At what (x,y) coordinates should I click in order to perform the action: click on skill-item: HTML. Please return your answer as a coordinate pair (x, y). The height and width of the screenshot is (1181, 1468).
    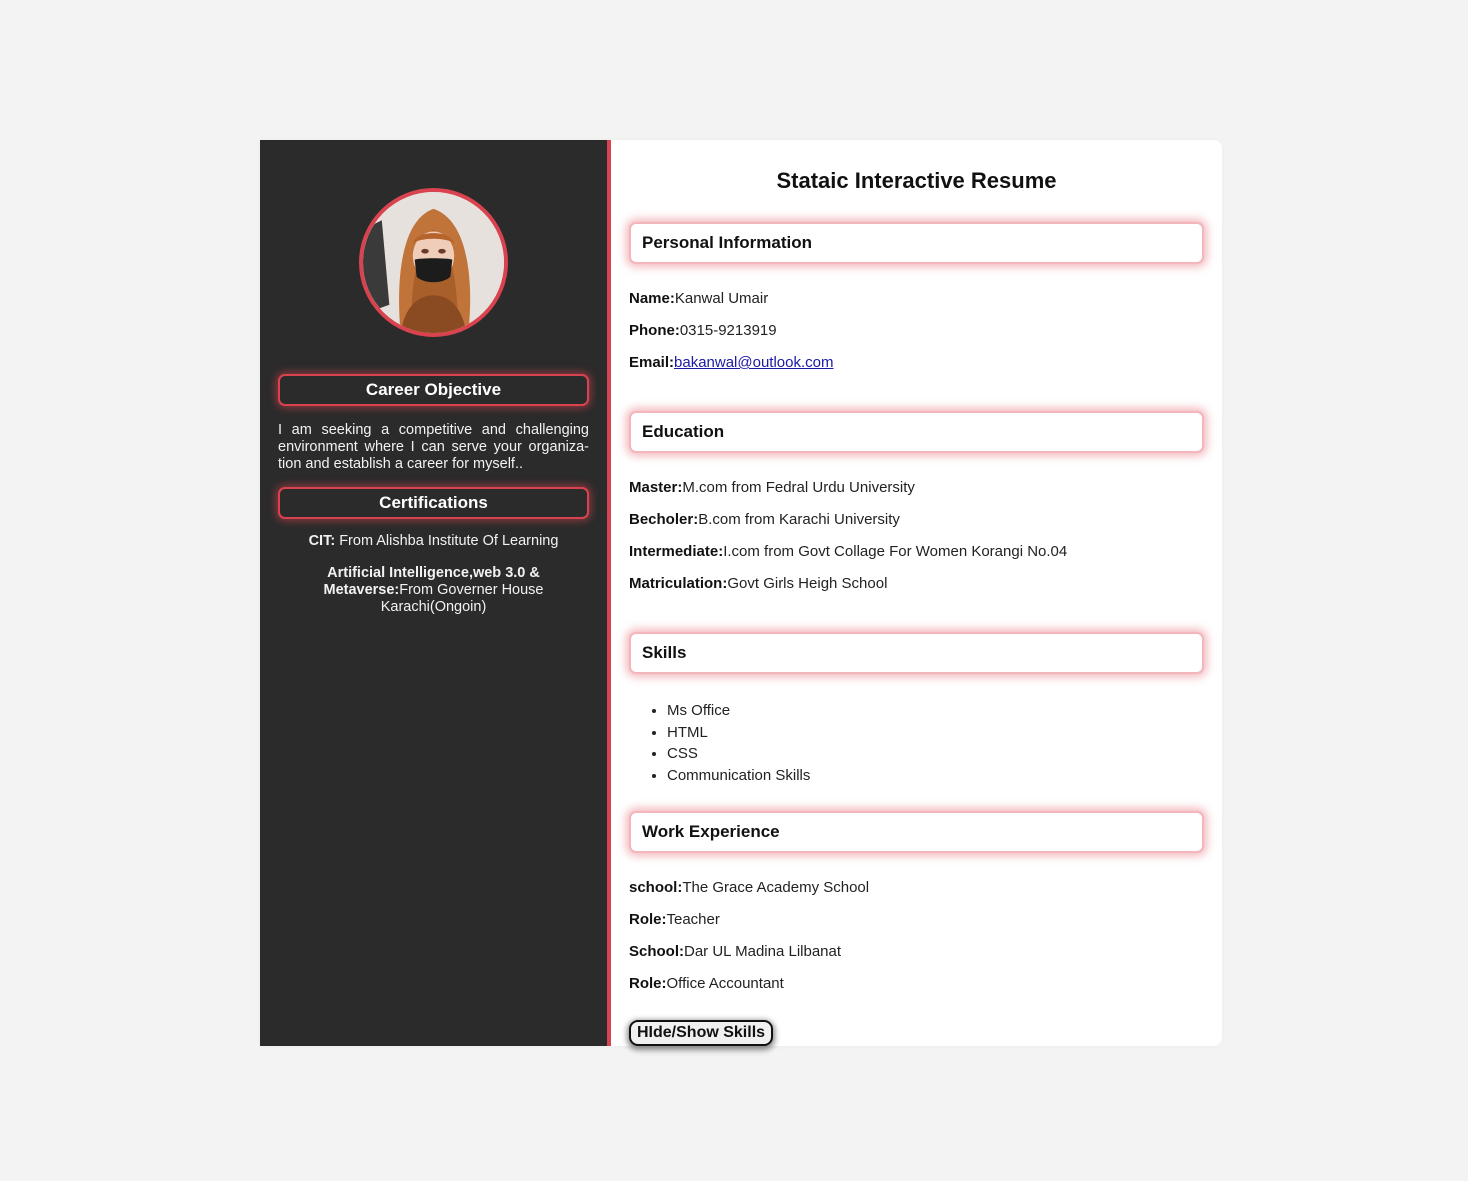
    Looking at the image, I should click on (935, 733).